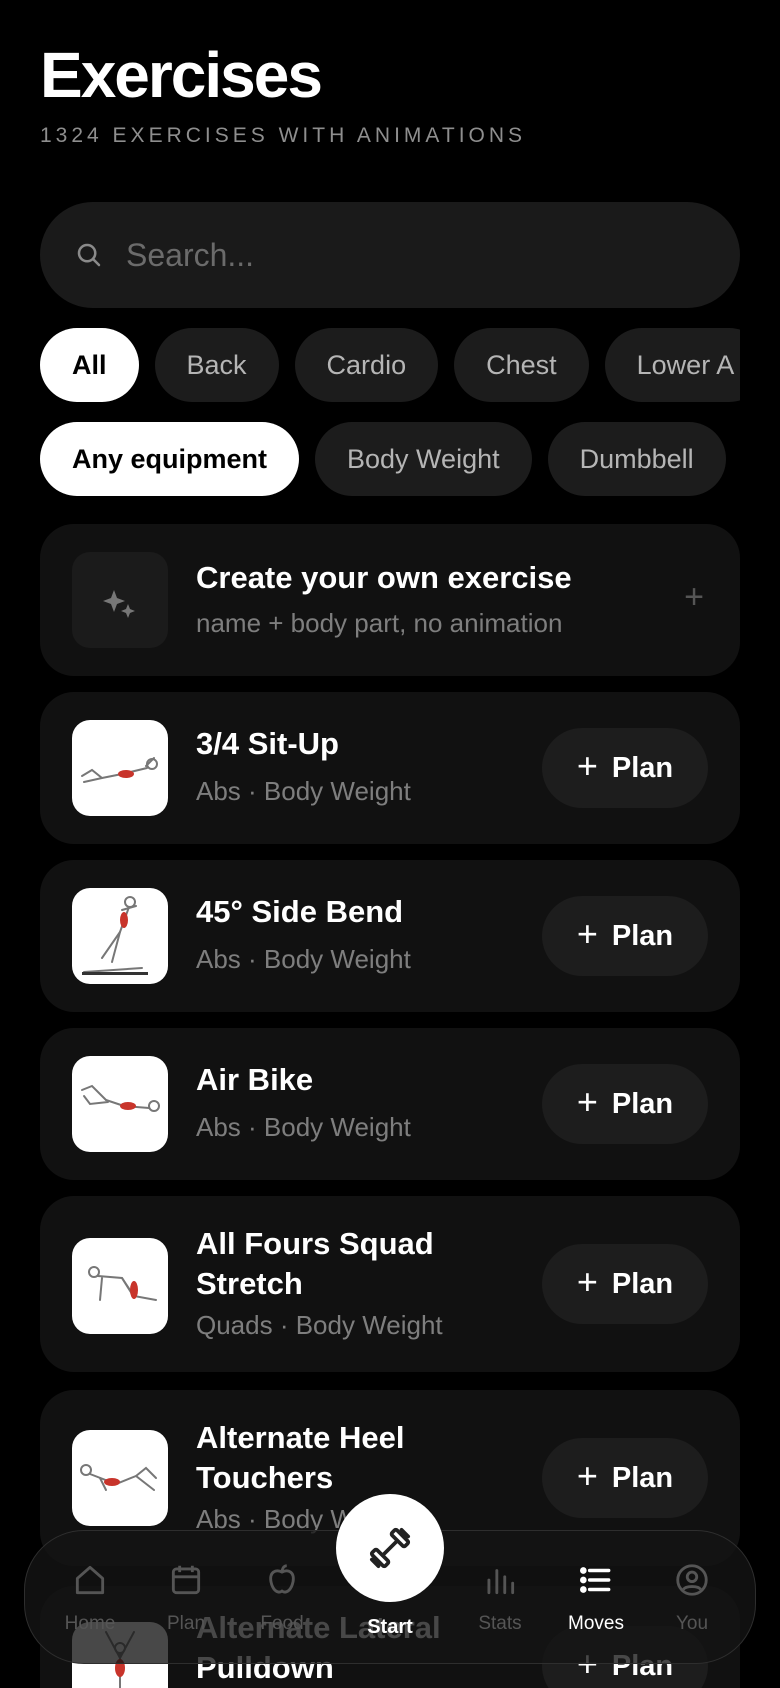 This screenshot has width=780, height=1688. I want to click on start-workout-button, so click(390, 1548).